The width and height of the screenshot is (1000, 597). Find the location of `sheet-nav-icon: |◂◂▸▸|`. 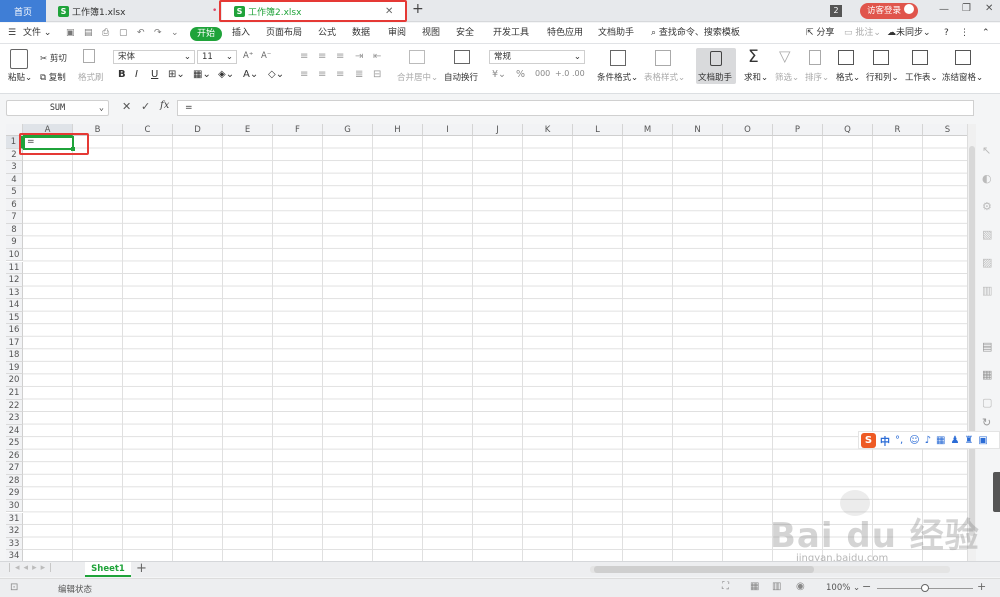

sheet-nav-icon: |◂◂▸▸| is located at coordinates (32, 568).